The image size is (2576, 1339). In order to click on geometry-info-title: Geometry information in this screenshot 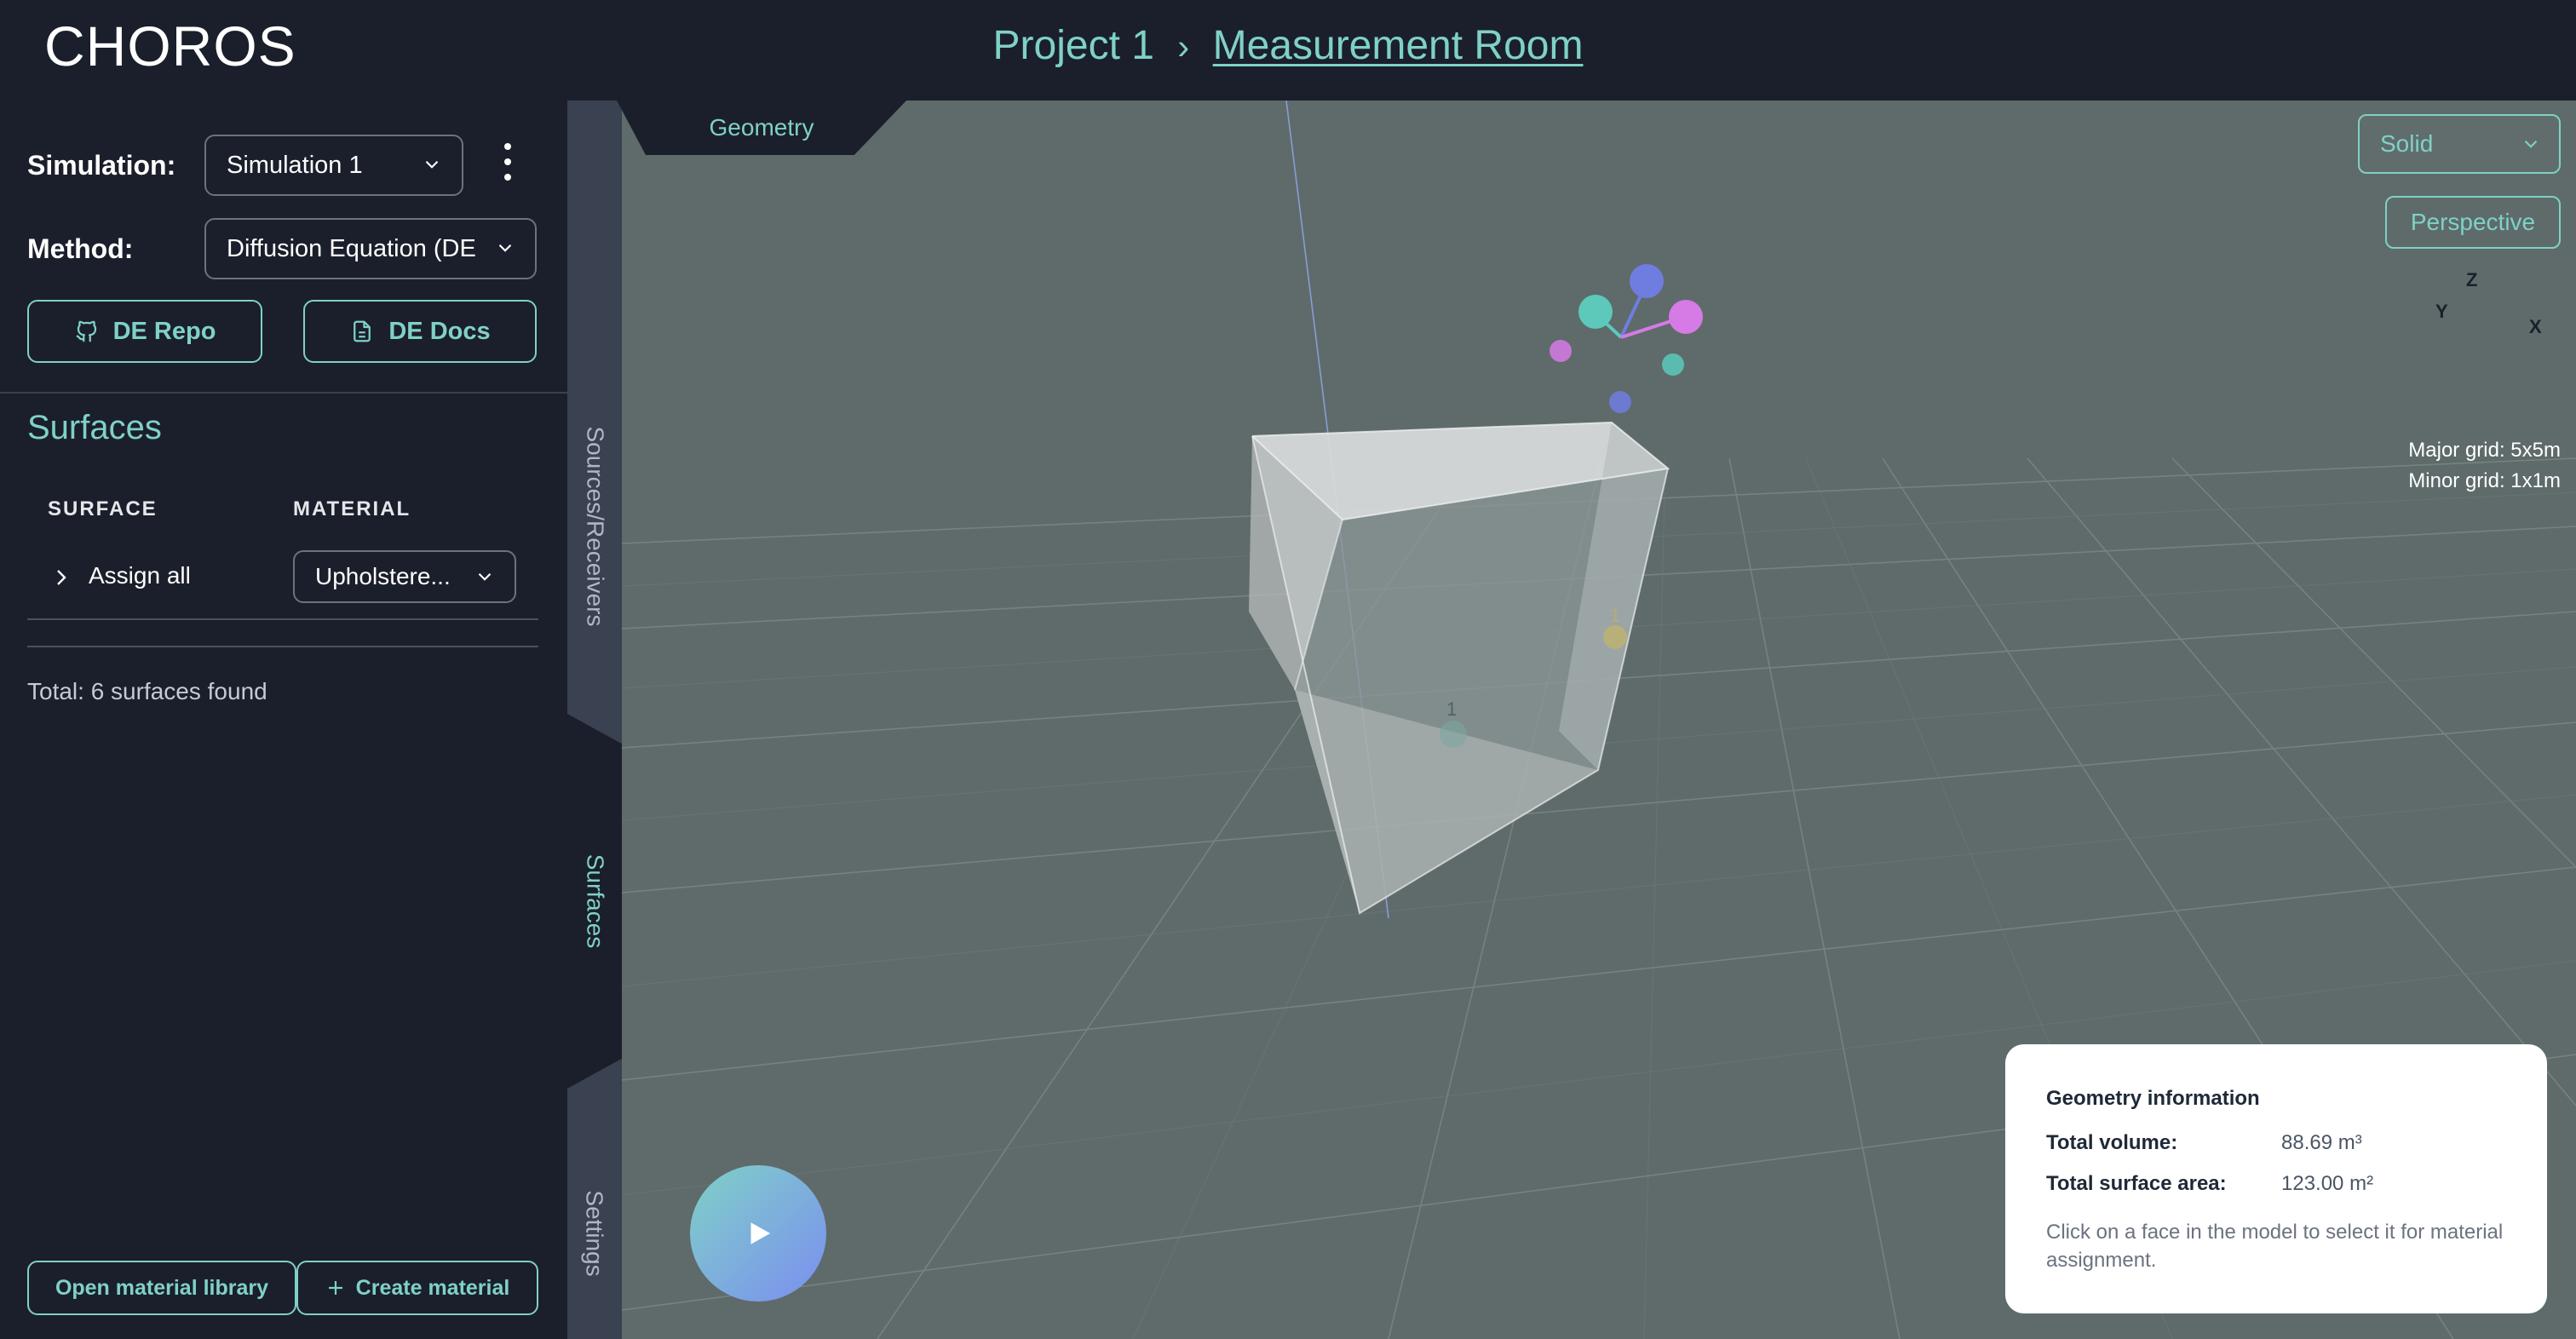, I will do `click(2153, 1098)`.